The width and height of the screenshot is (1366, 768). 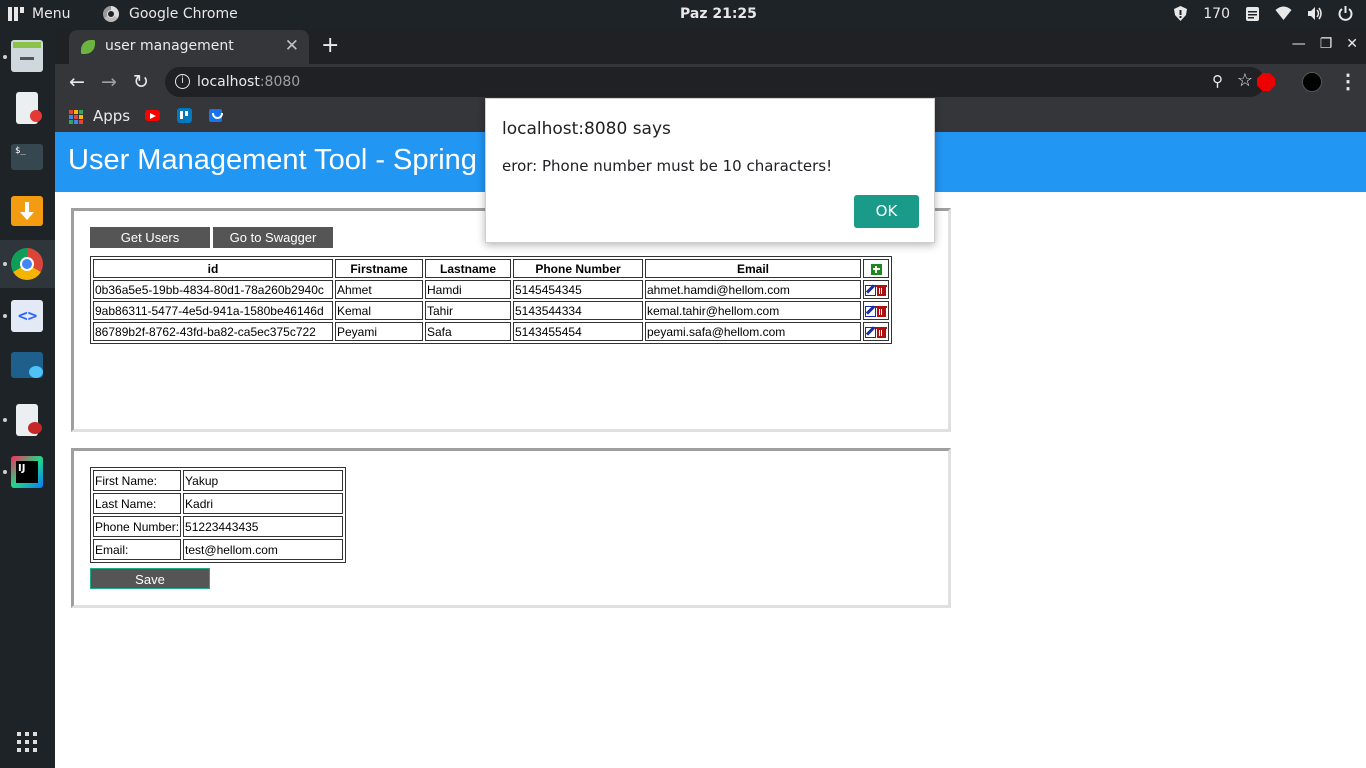 I want to click on tab-strip: user management ✕ + — ❐ ✕, so click(x=710, y=47).